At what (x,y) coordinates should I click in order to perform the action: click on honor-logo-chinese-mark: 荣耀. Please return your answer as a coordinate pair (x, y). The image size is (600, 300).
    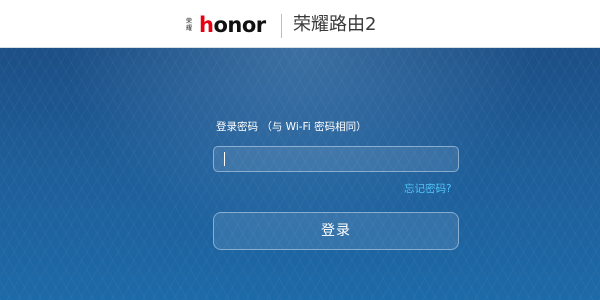
    Looking at the image, I should click on (189, 25).